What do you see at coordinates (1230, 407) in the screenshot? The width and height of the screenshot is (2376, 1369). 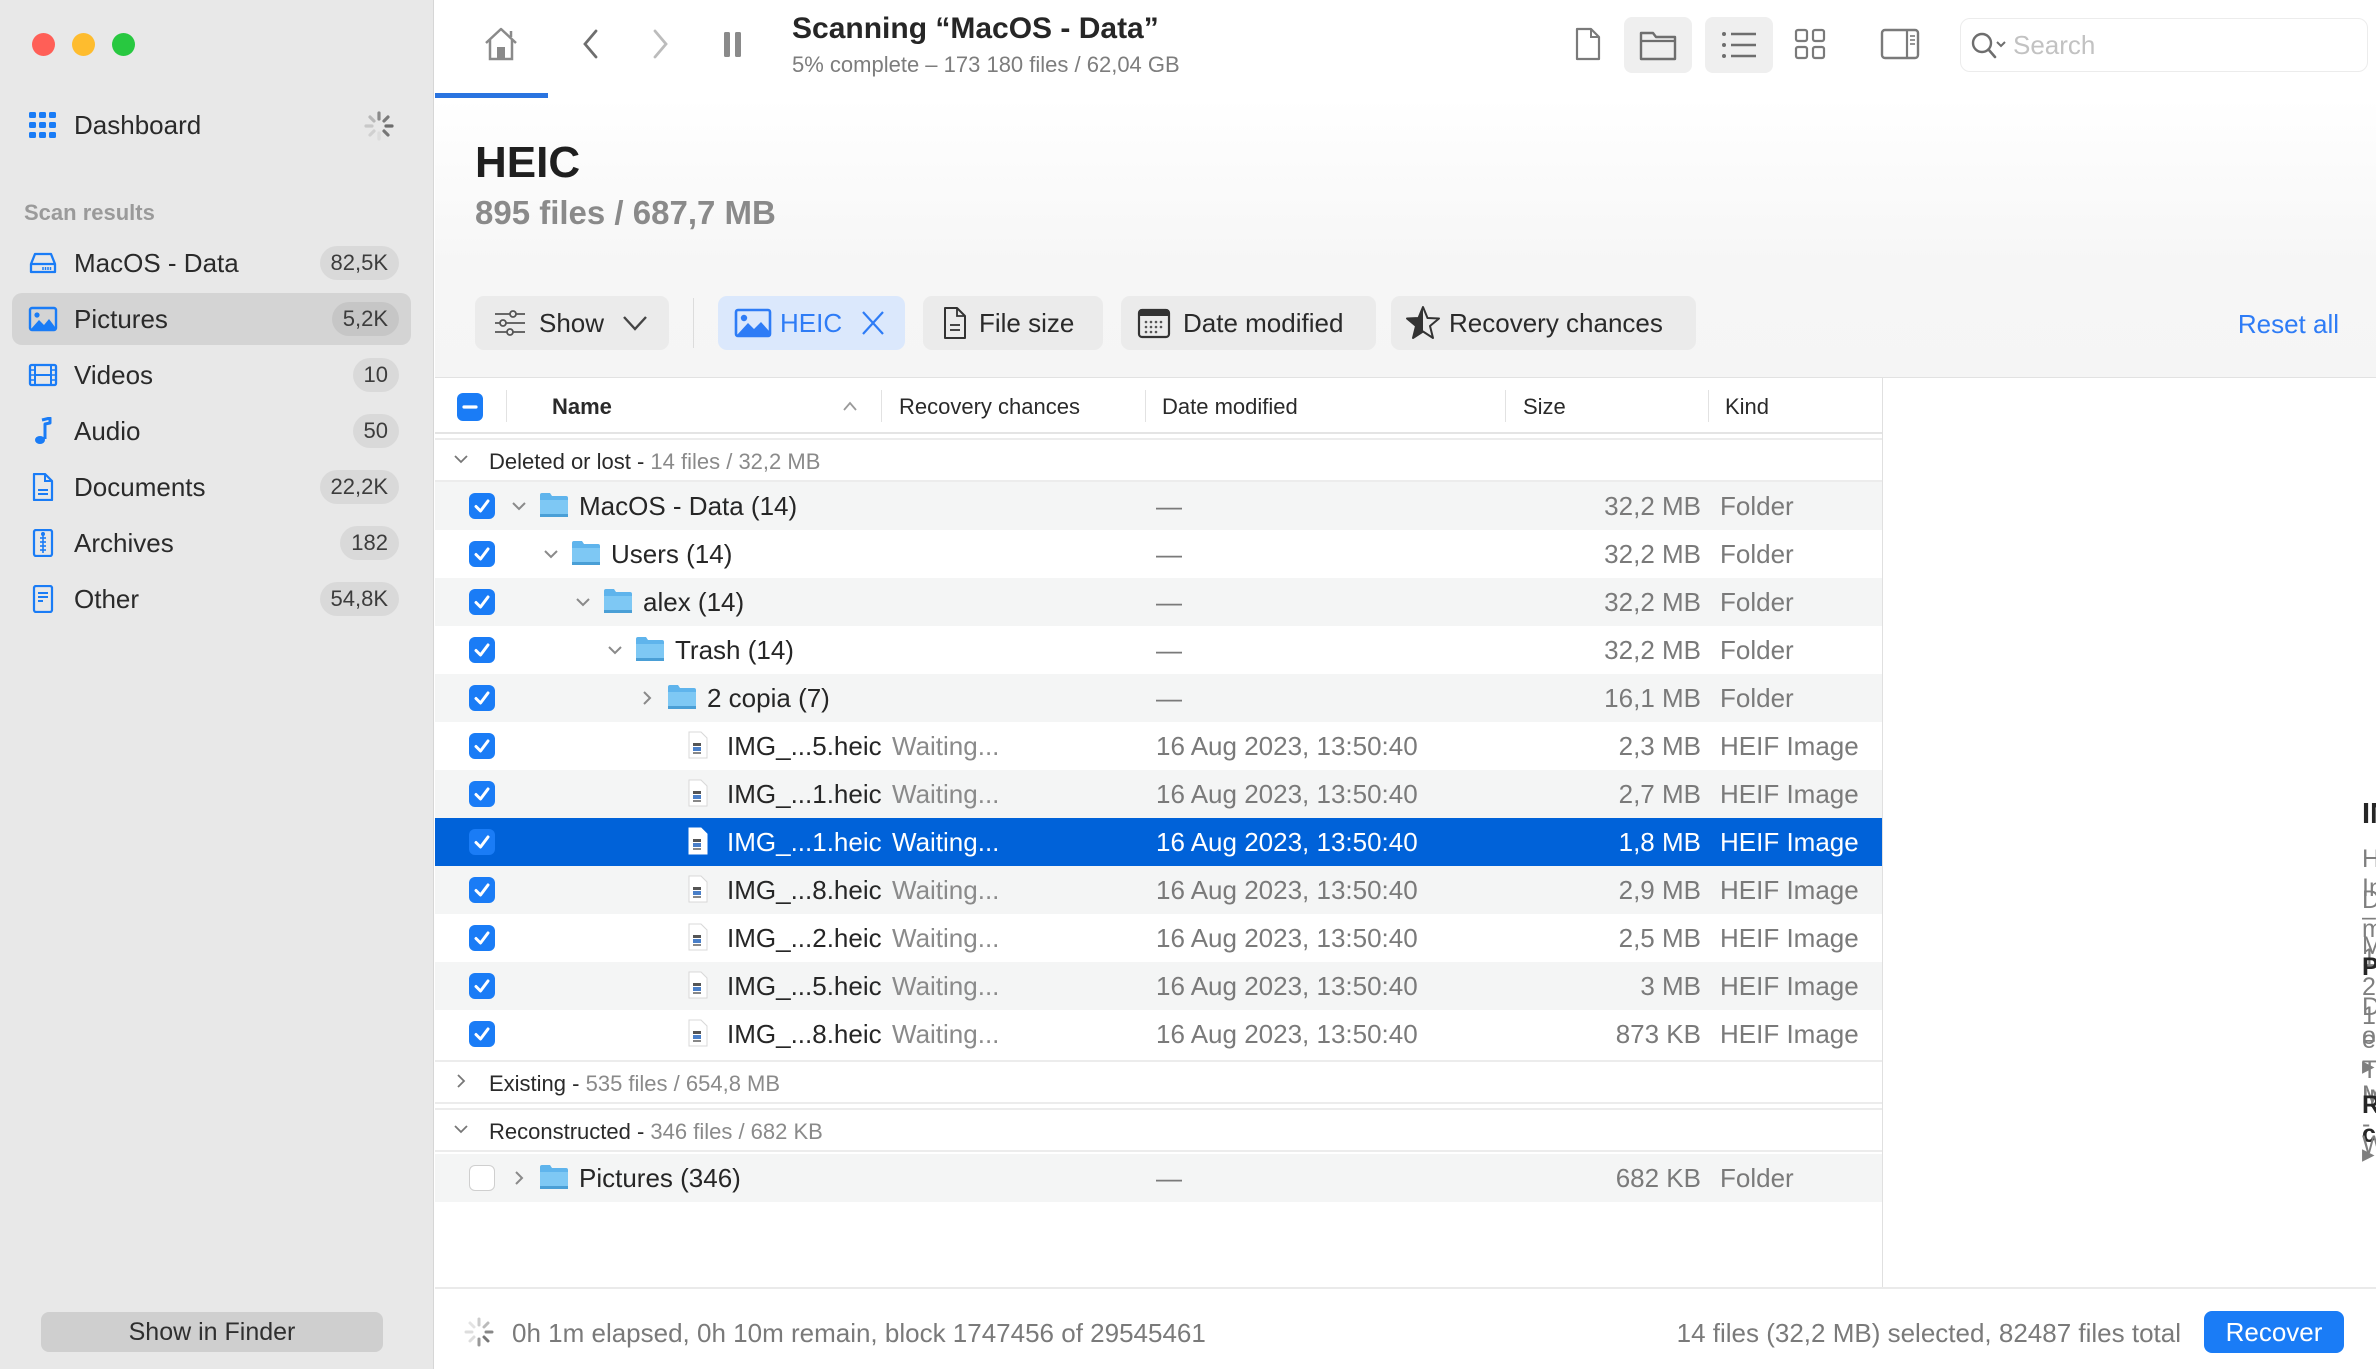 I see `column-header-date: Date modified` at bounding box center [1230, 407].